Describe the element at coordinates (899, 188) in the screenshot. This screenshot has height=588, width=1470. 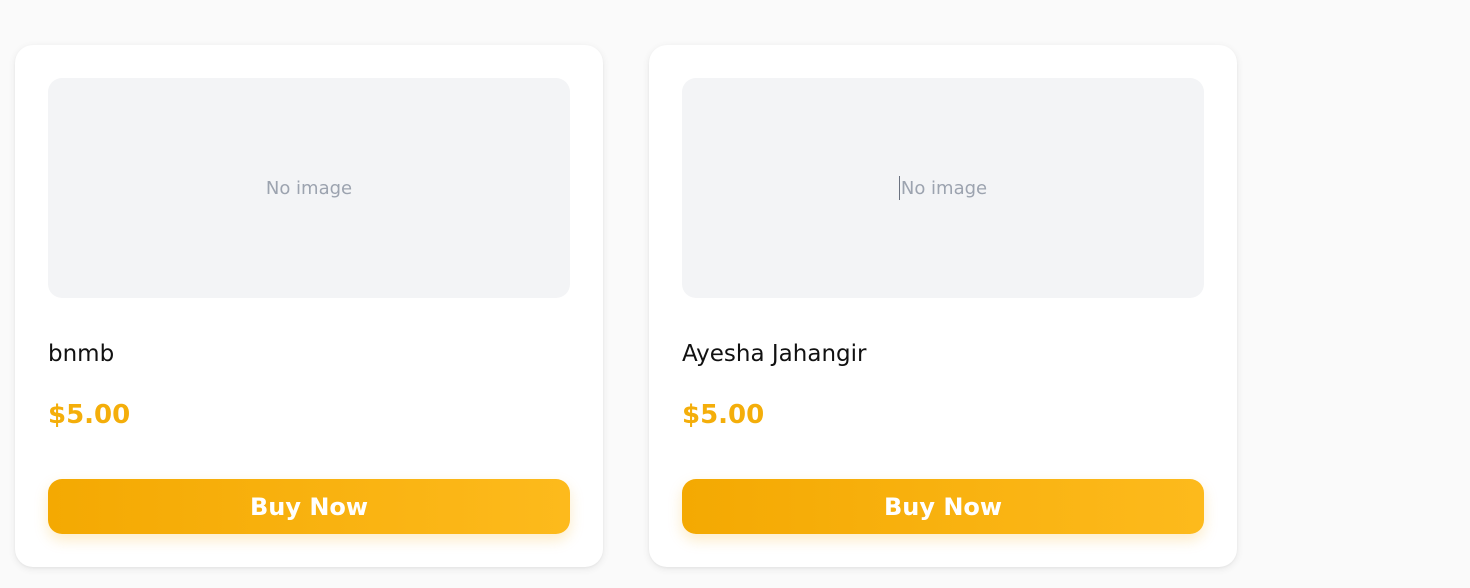
I see `text-cursor` at that location.